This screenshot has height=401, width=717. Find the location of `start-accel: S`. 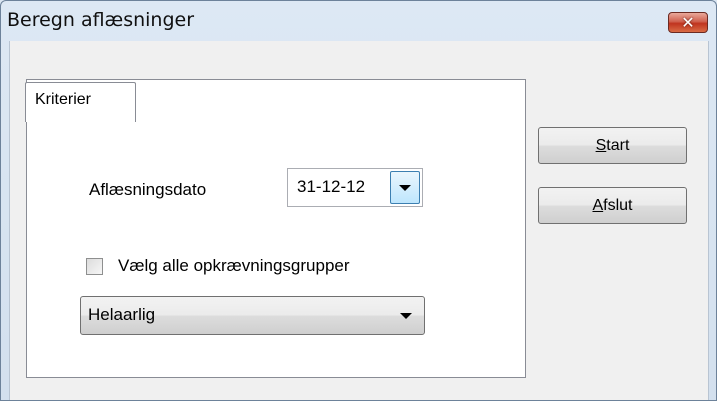

start-accel: S is located at coordinates (601, 145).